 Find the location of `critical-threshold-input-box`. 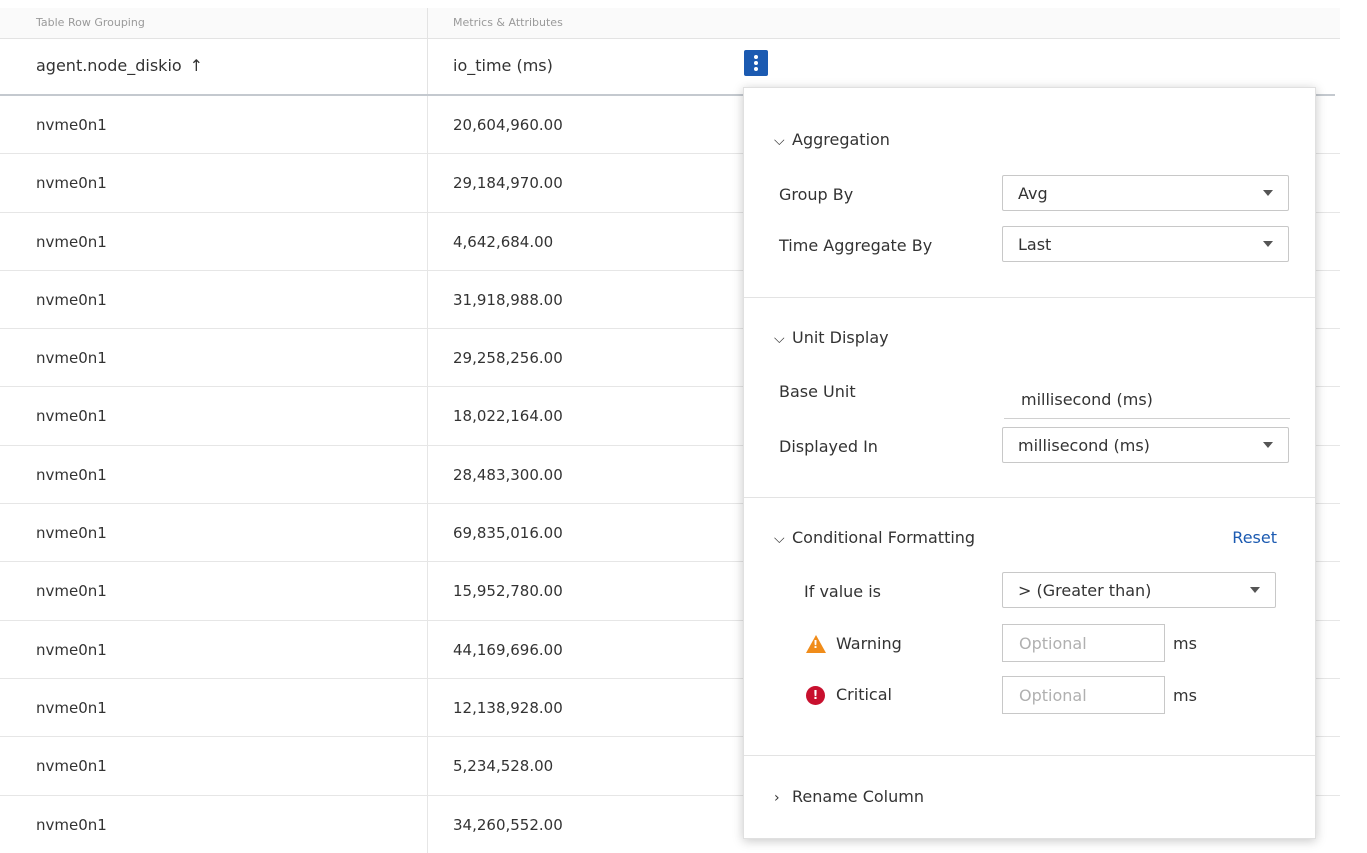

critical-threshold-input-box is located at coordinates (1083, 695).